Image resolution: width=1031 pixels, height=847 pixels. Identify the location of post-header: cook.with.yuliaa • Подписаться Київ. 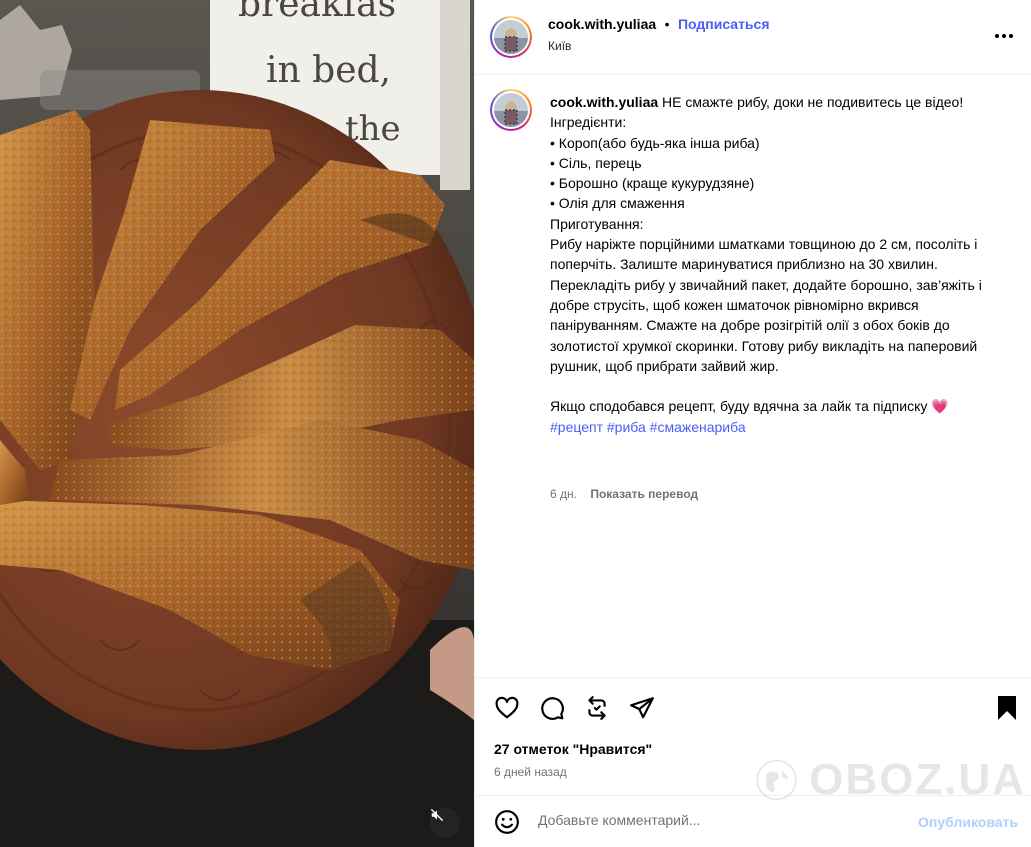
(753, 37).